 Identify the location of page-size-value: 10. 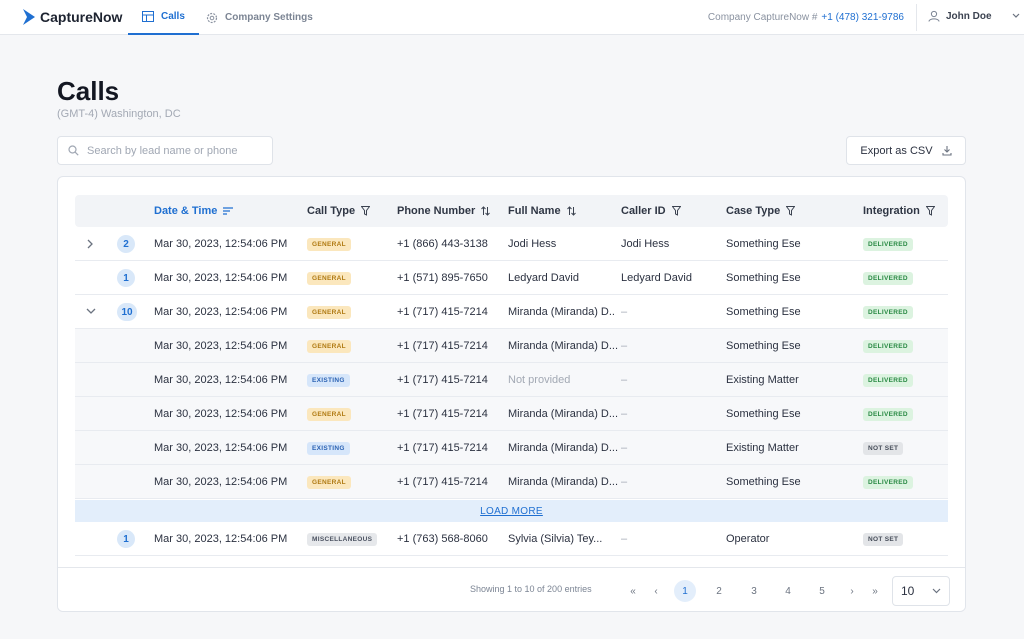
(908, 591).